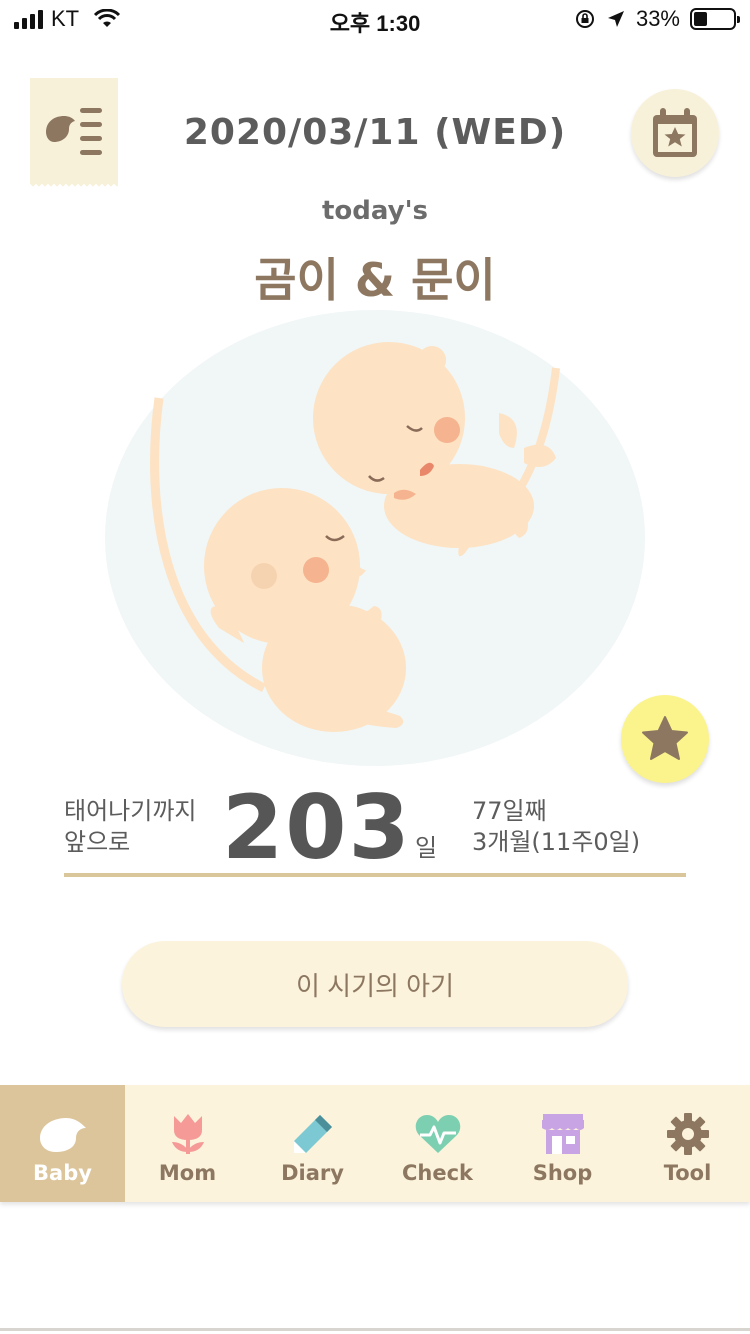 This screenshot has height=1334, width=750. I want to click on tab-diary: Diary, so click(312, 1143).